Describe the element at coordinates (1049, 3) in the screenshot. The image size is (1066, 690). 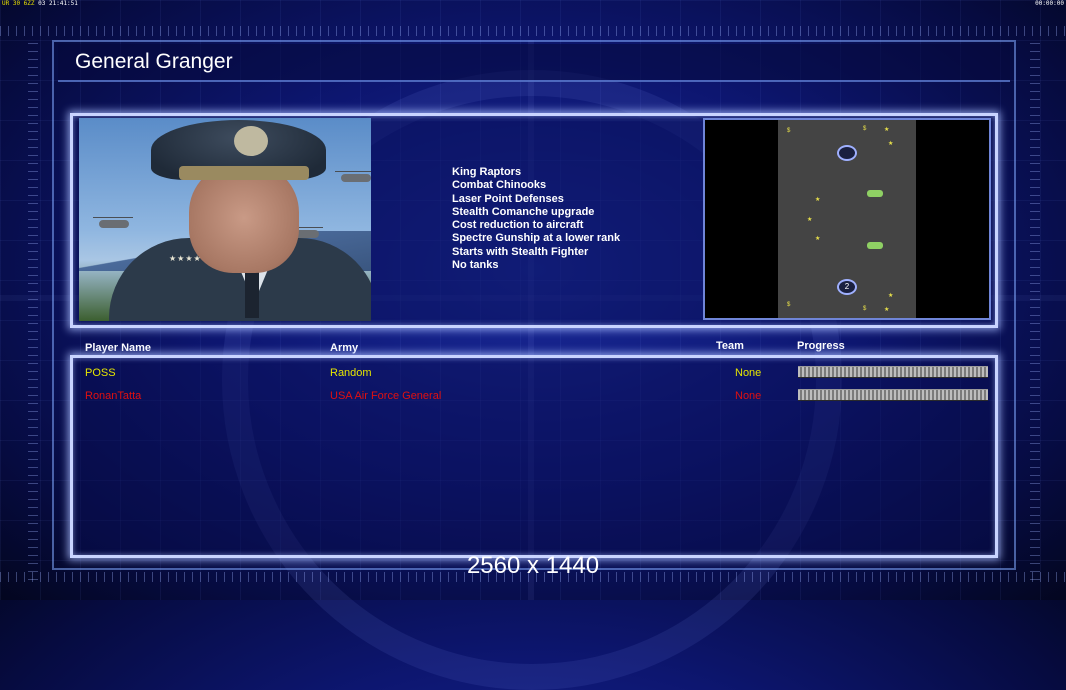
I see `status-timer: 00:00:00` at that location.